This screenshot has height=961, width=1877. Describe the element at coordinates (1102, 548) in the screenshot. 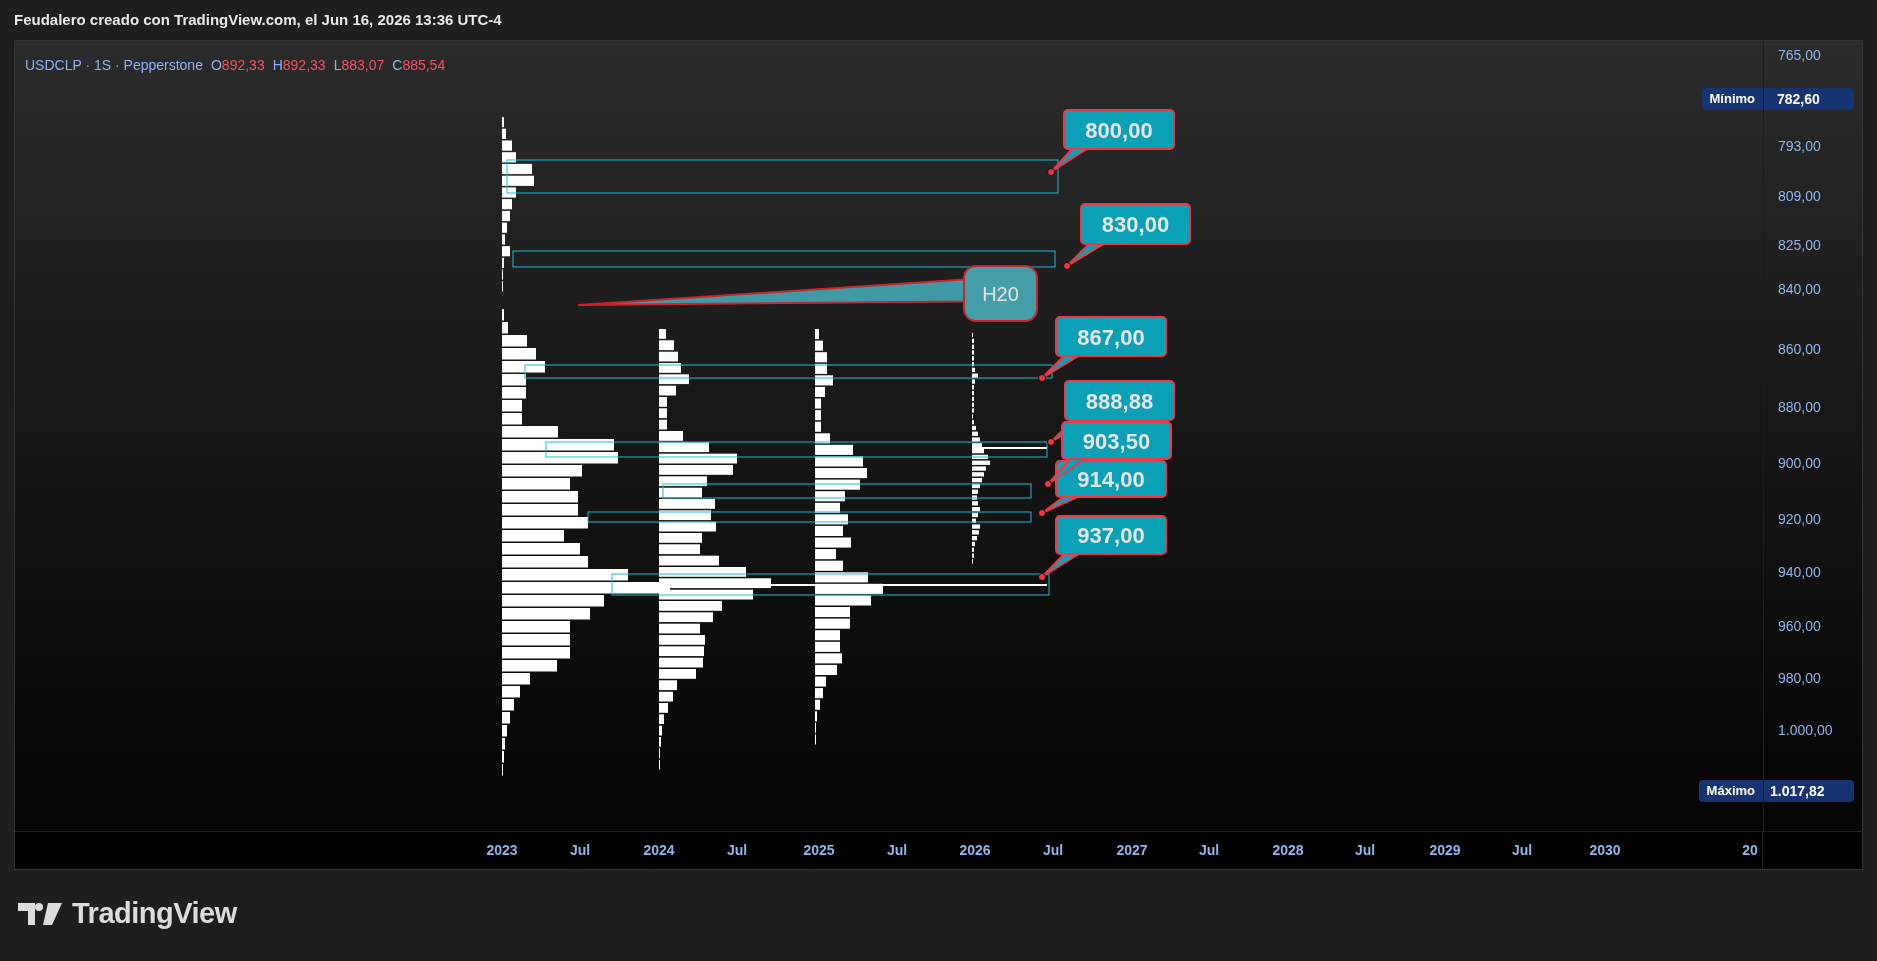

I see `price-callout: 937,00` at that location.